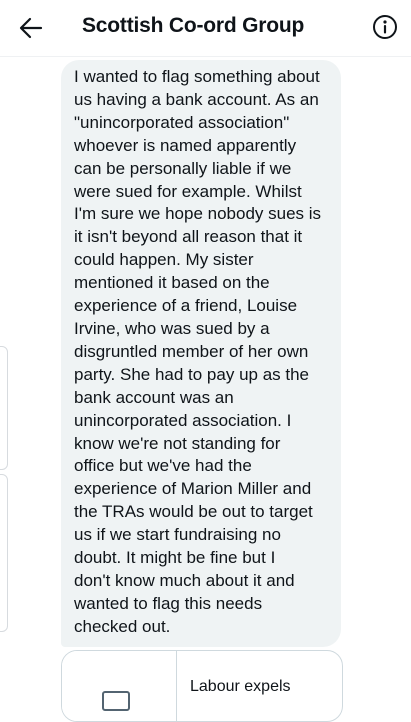  I want to click on back-button, so click(31, 28).